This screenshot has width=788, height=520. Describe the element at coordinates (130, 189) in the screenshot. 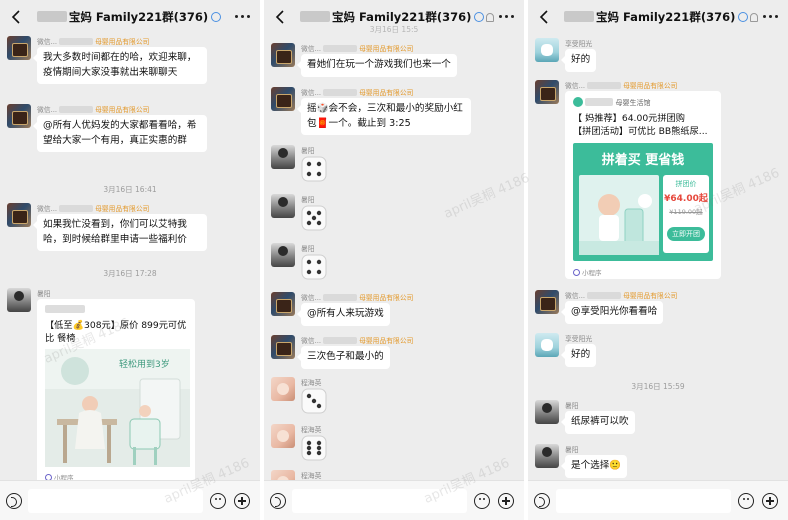

I see `timestamp: 3月16日 16:41` at that location.